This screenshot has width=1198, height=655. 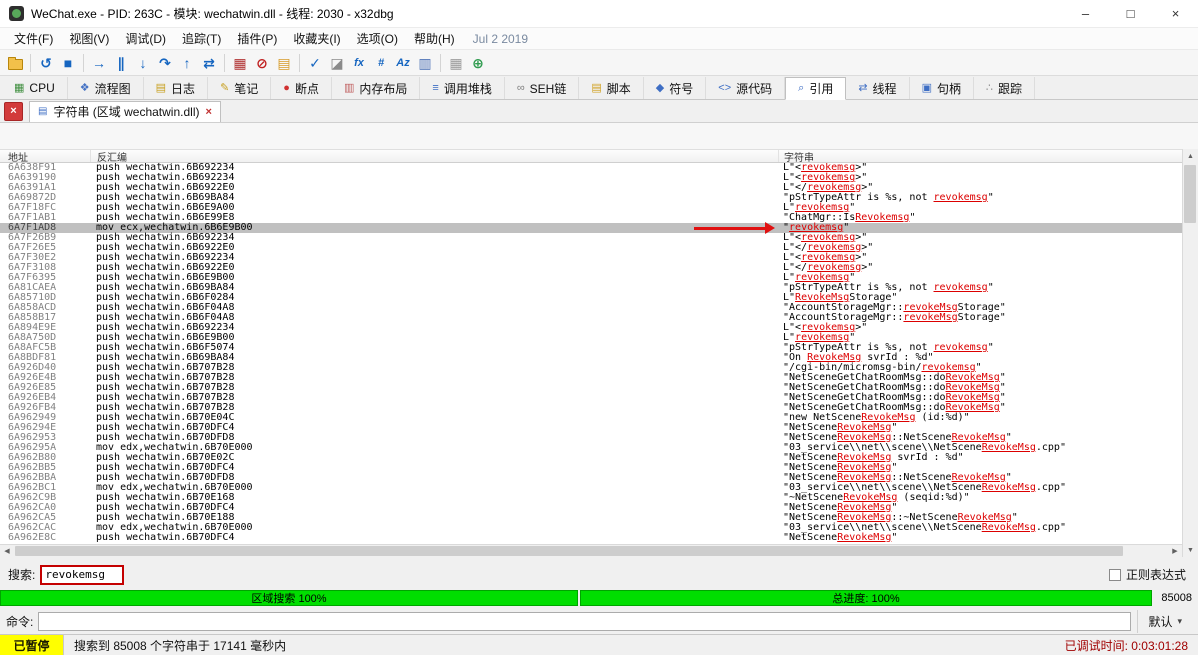 I want to click on vertical-scrollbar: ▲ ▼, so click(x=1190, y=353).